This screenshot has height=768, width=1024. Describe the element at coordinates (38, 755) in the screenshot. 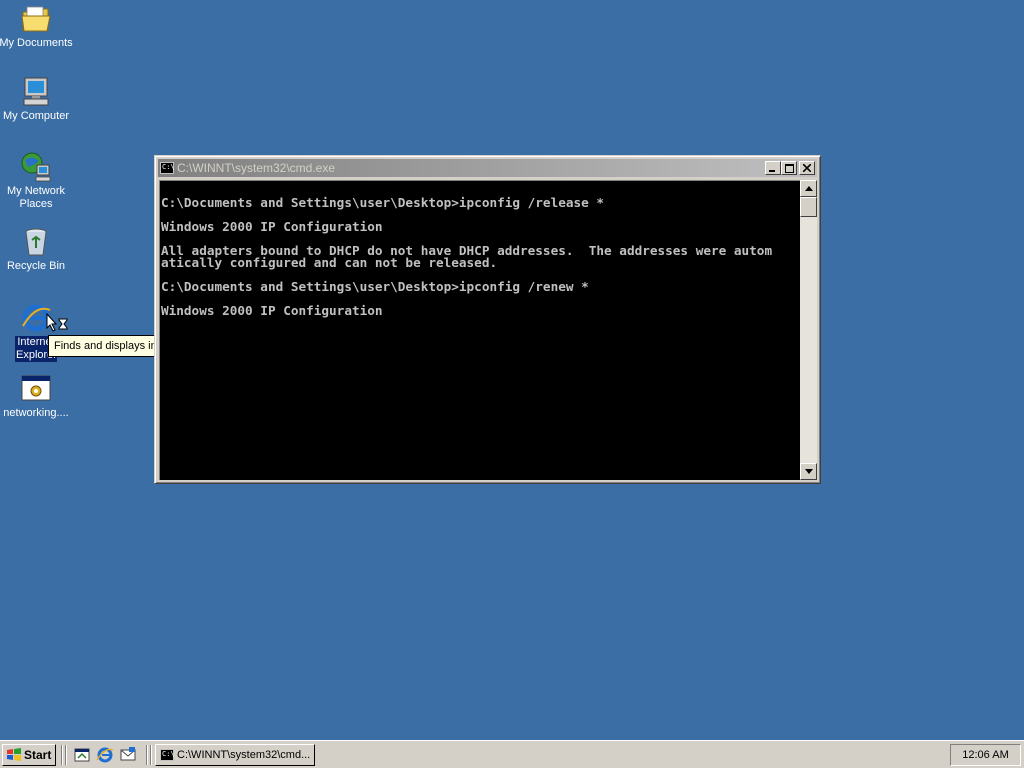

I see `start-label: Start` at that location.